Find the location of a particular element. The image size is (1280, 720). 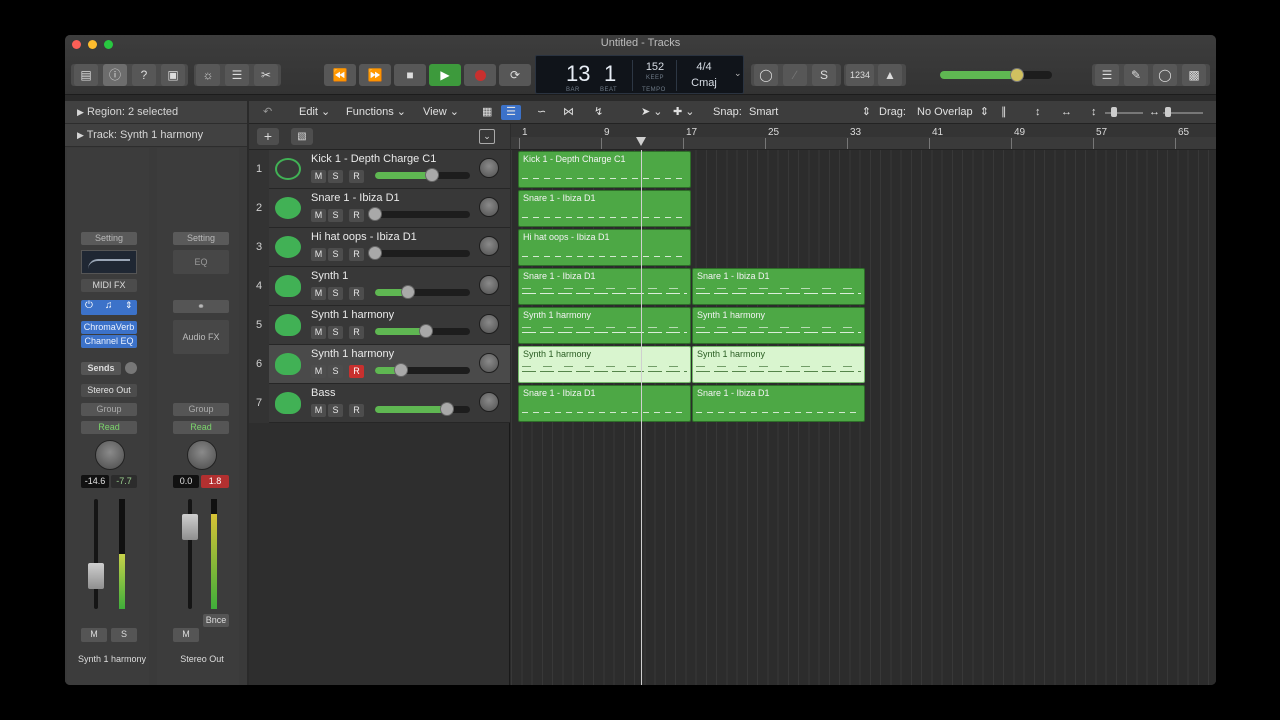

group-slot: Group is located at coordinates (201, 409).